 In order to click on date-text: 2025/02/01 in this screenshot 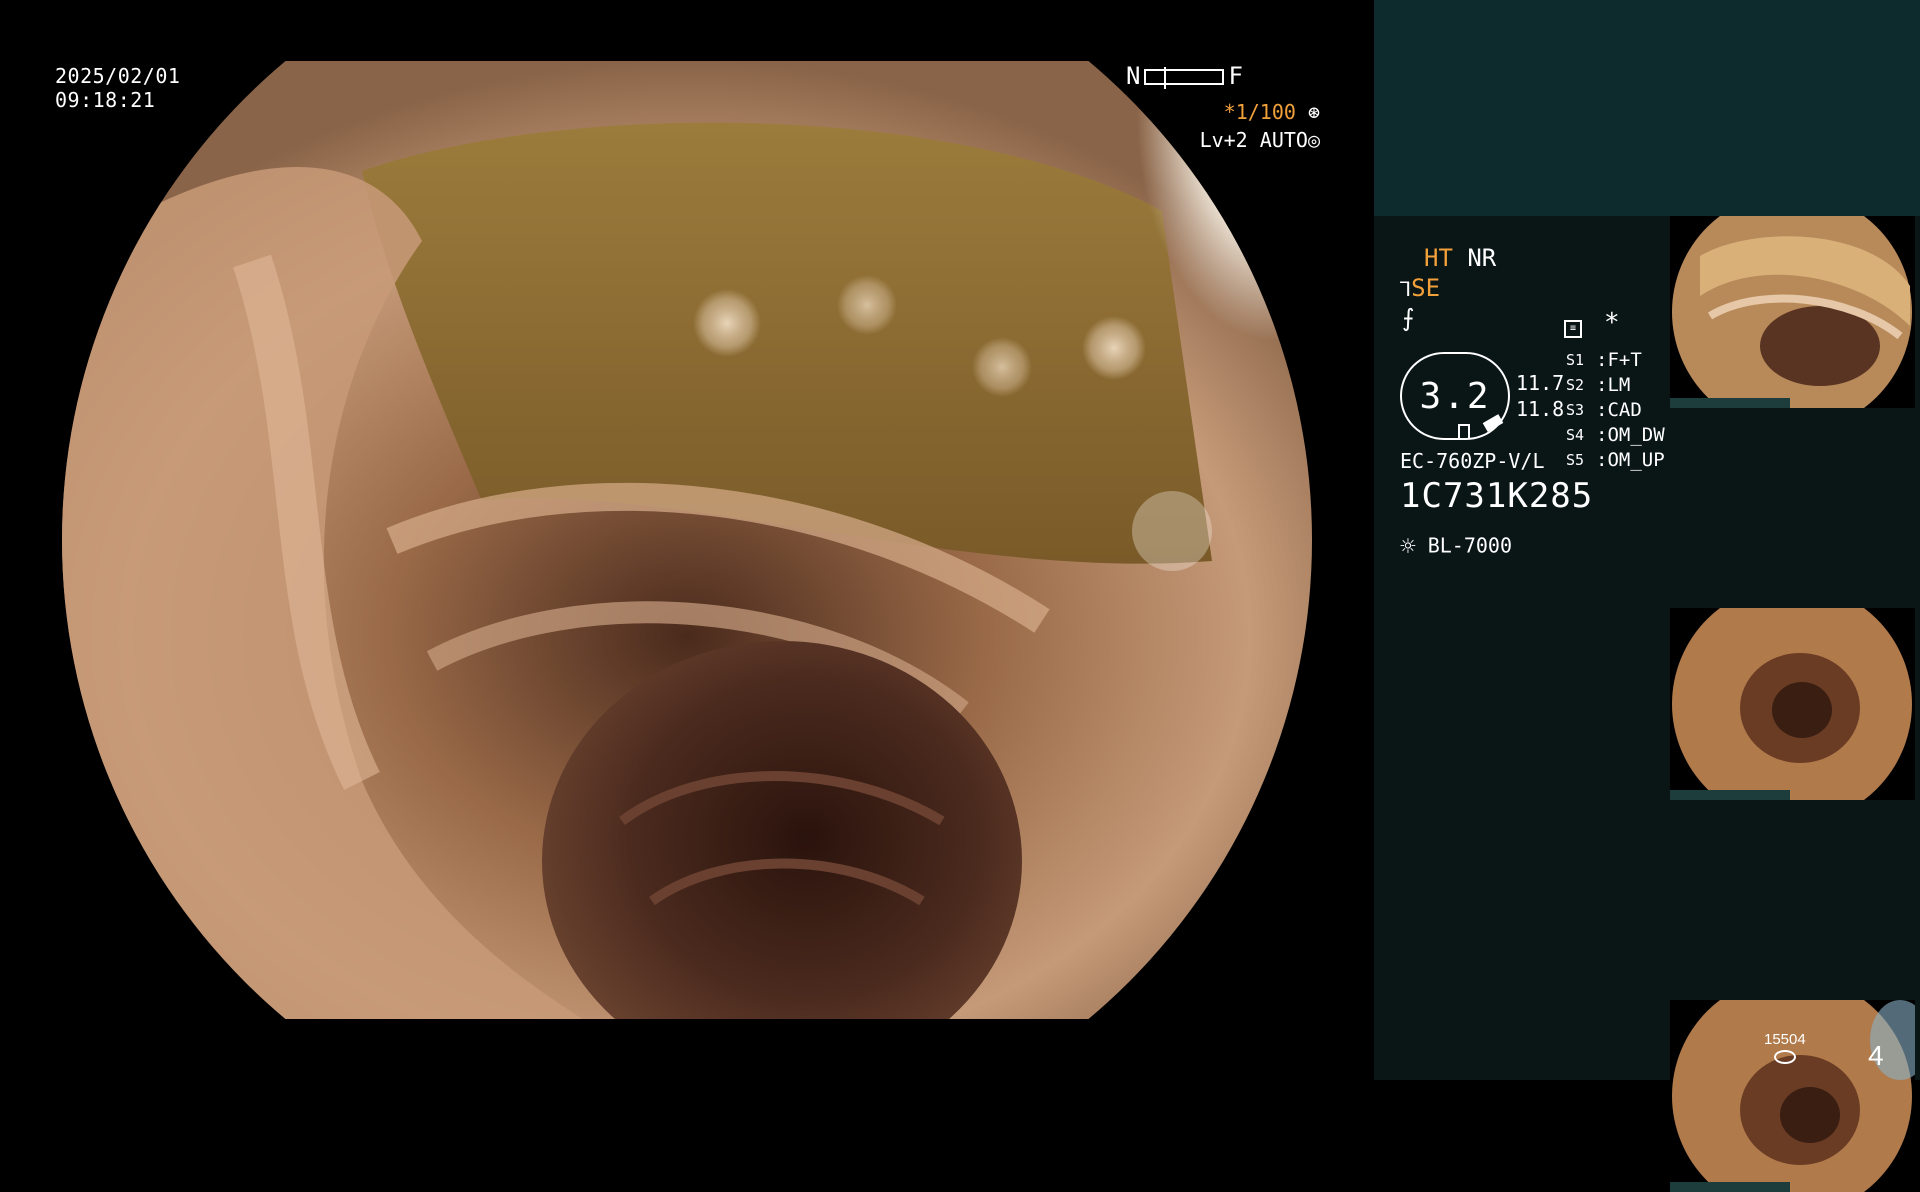, I will do `click(118, 76)`.